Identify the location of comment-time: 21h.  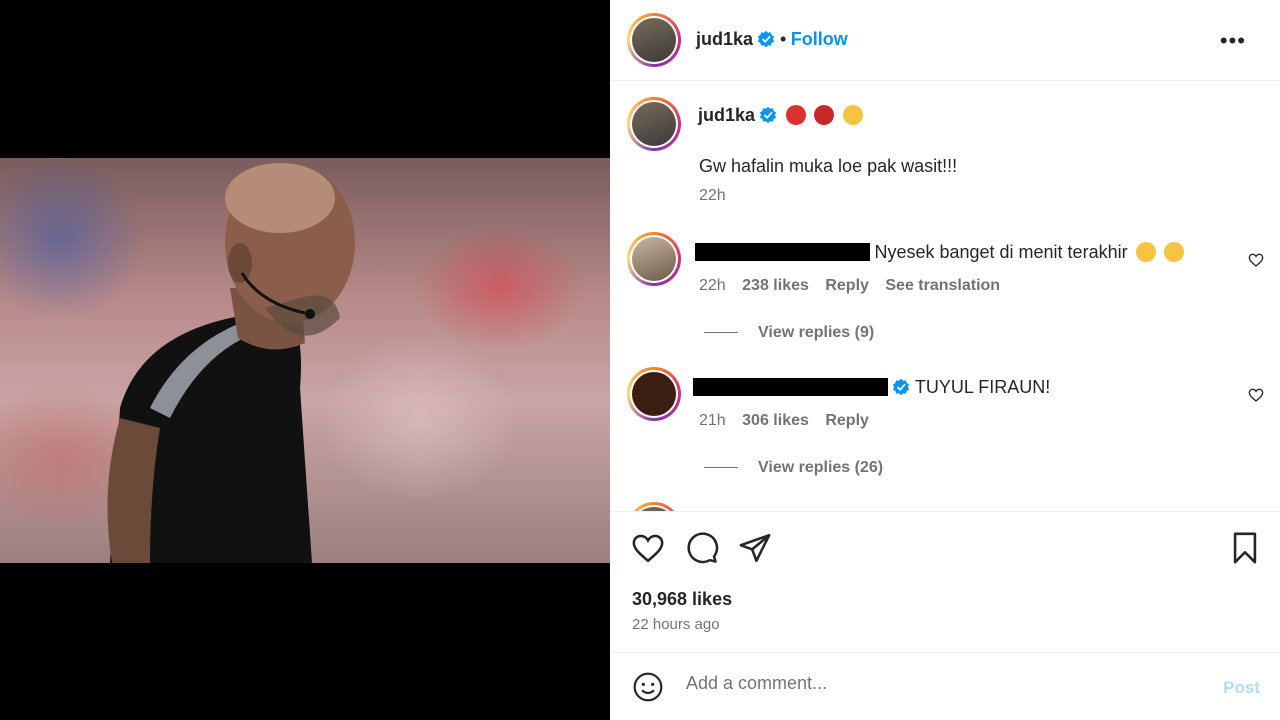
(712, 420).